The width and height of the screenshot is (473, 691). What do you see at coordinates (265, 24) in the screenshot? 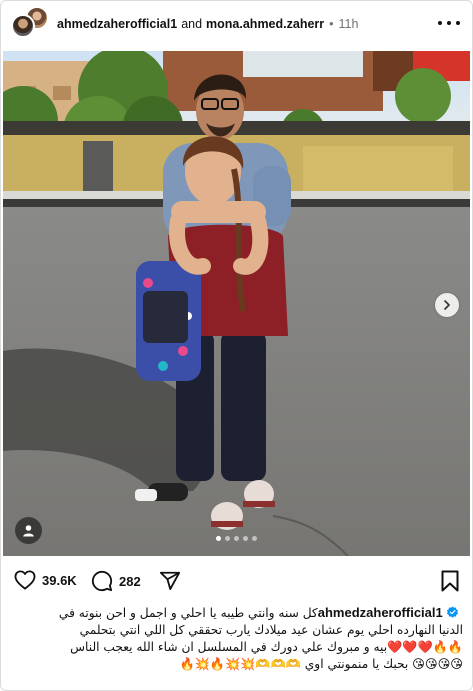
I see `username-link: mona.ahmed.zaherr` at bounding box center [265, 24].